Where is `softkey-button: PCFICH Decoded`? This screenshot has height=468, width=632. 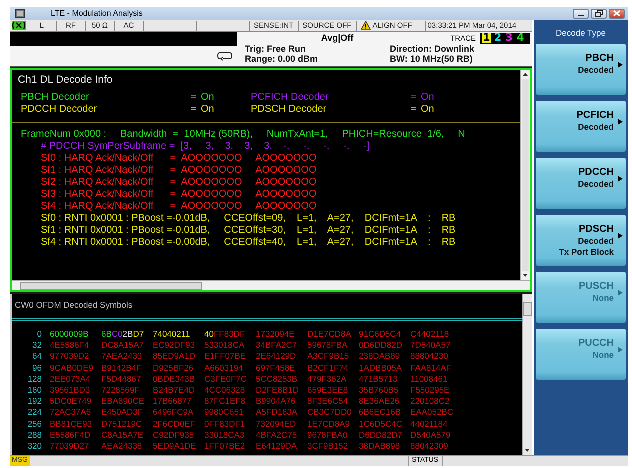
softkey-button: PCFICH Decoded is located at coordinates (581, 126).